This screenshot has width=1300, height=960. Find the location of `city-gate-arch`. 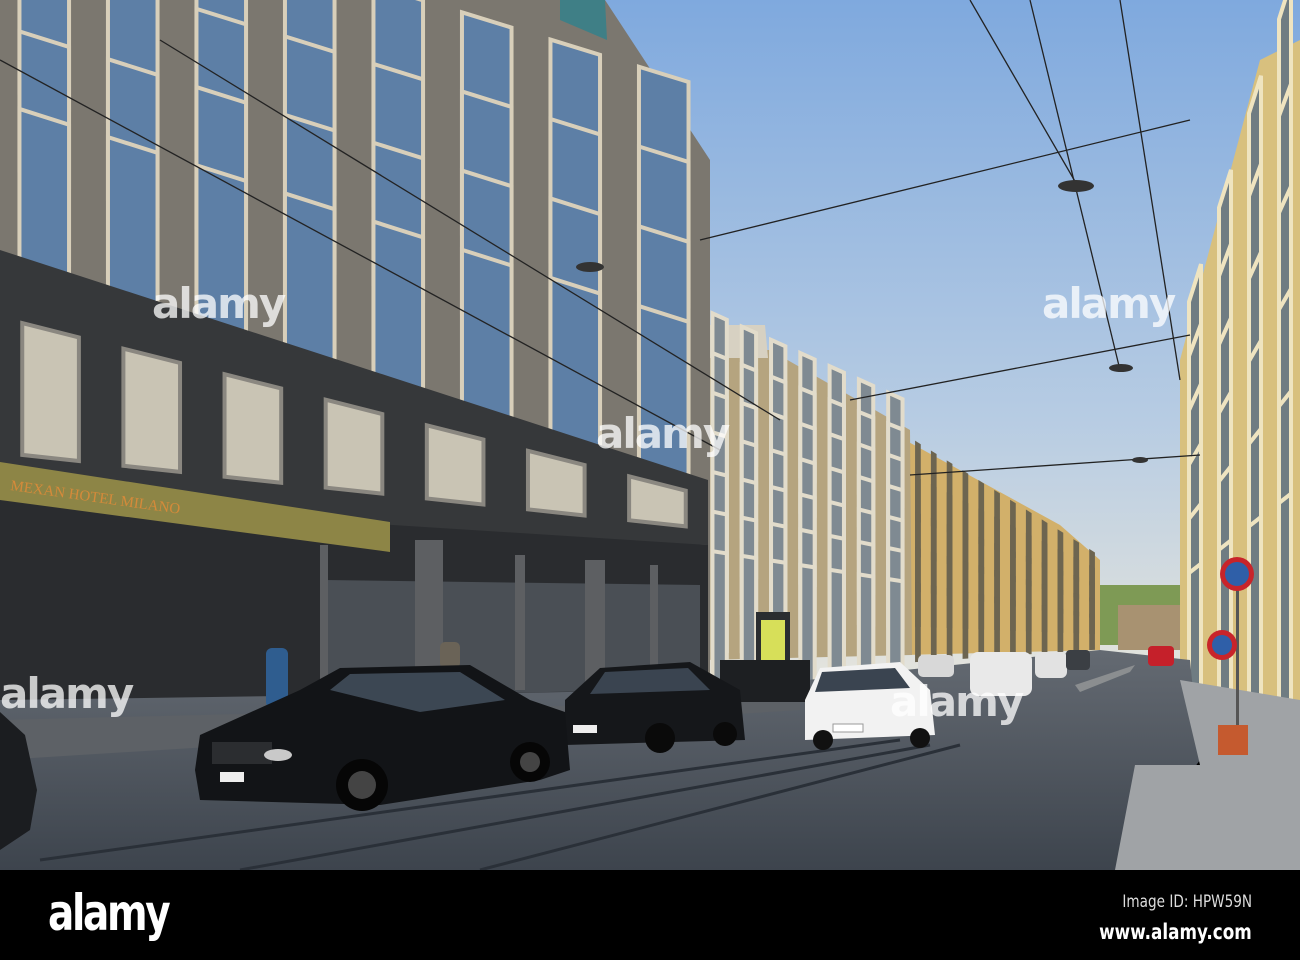

city-gate-arch is located at coordinates (1154, 627).